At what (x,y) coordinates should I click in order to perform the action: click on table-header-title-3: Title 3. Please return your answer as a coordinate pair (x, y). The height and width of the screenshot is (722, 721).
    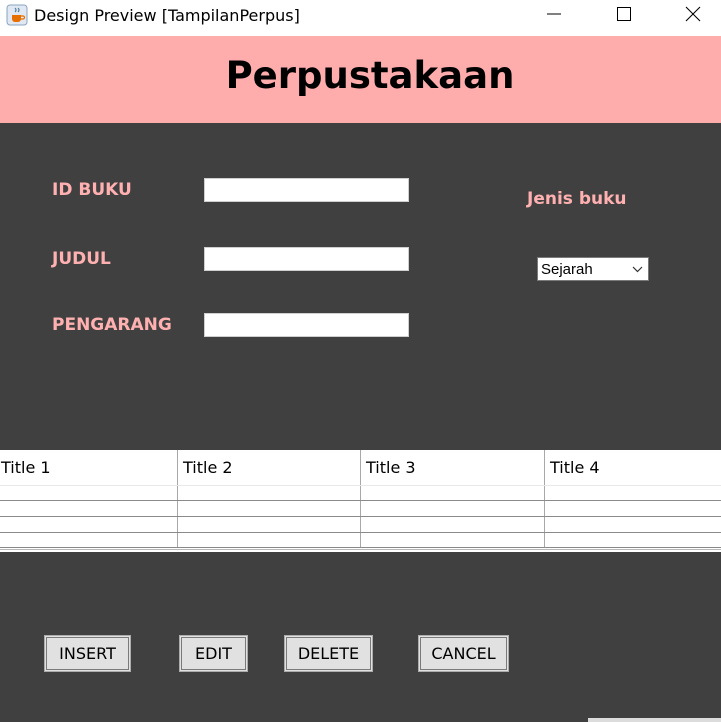
    Looking at the image, I should click on (454, 467).